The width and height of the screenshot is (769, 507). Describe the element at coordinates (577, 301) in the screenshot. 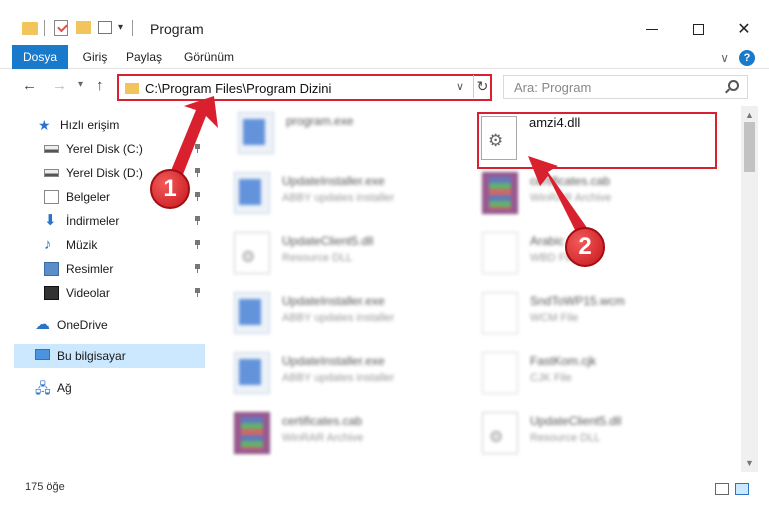

I see `file-name: SndToWP15.wcm` at that location.